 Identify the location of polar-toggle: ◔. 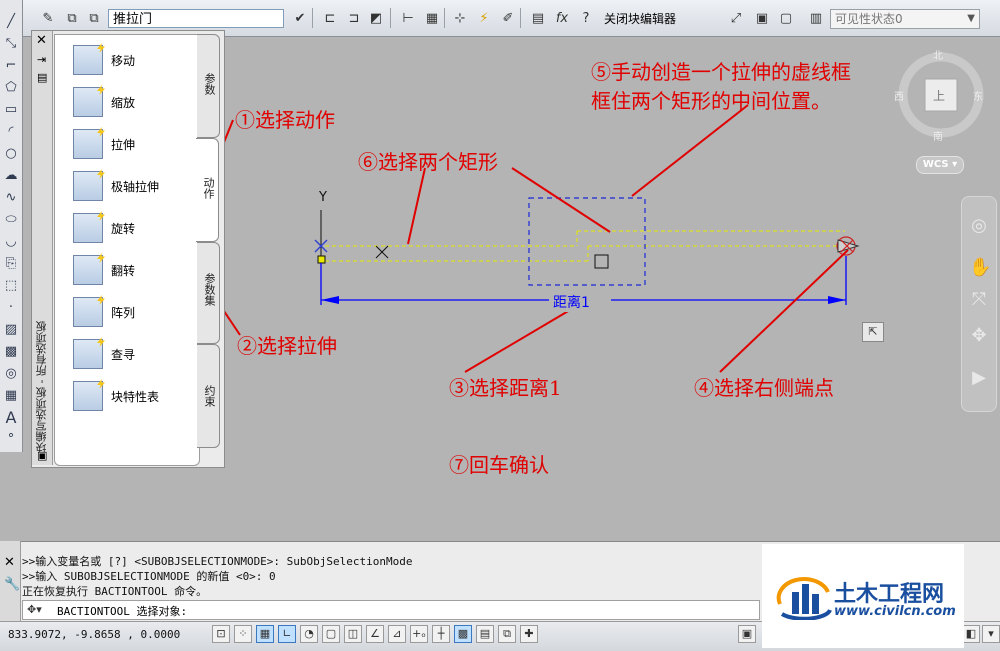
(309, 634).